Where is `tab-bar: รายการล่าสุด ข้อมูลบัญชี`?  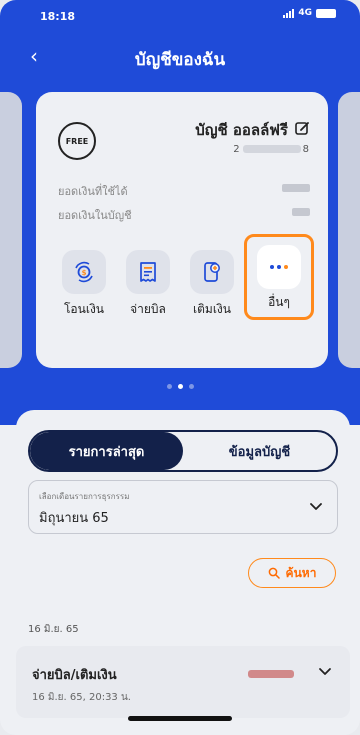 tab-bar: รายการล่าสุด ข้อมูลบัญชี is located at coordinates (183, 451).